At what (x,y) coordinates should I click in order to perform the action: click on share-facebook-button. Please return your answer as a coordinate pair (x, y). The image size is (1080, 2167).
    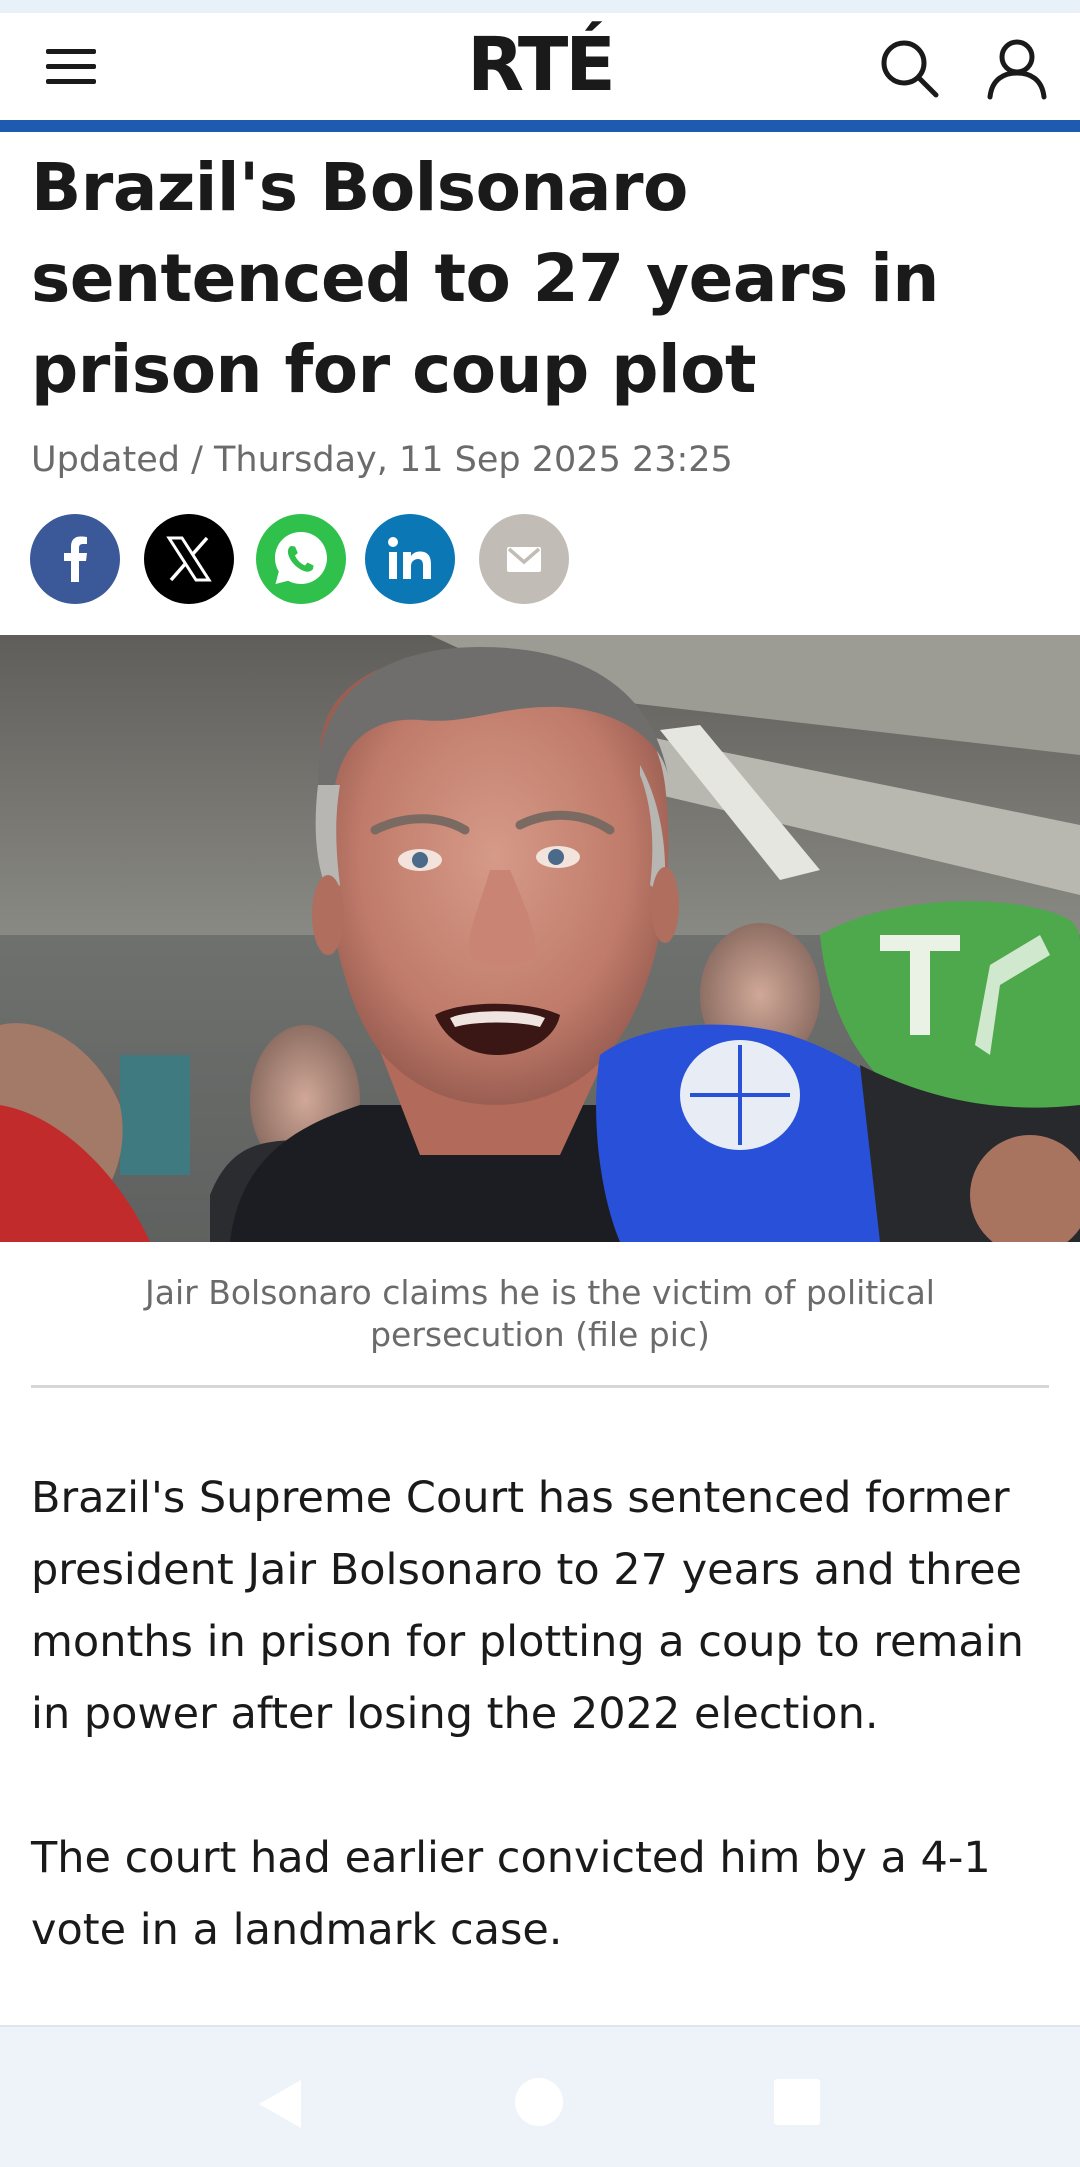
    Looking at the image, I should click on (75, 559).